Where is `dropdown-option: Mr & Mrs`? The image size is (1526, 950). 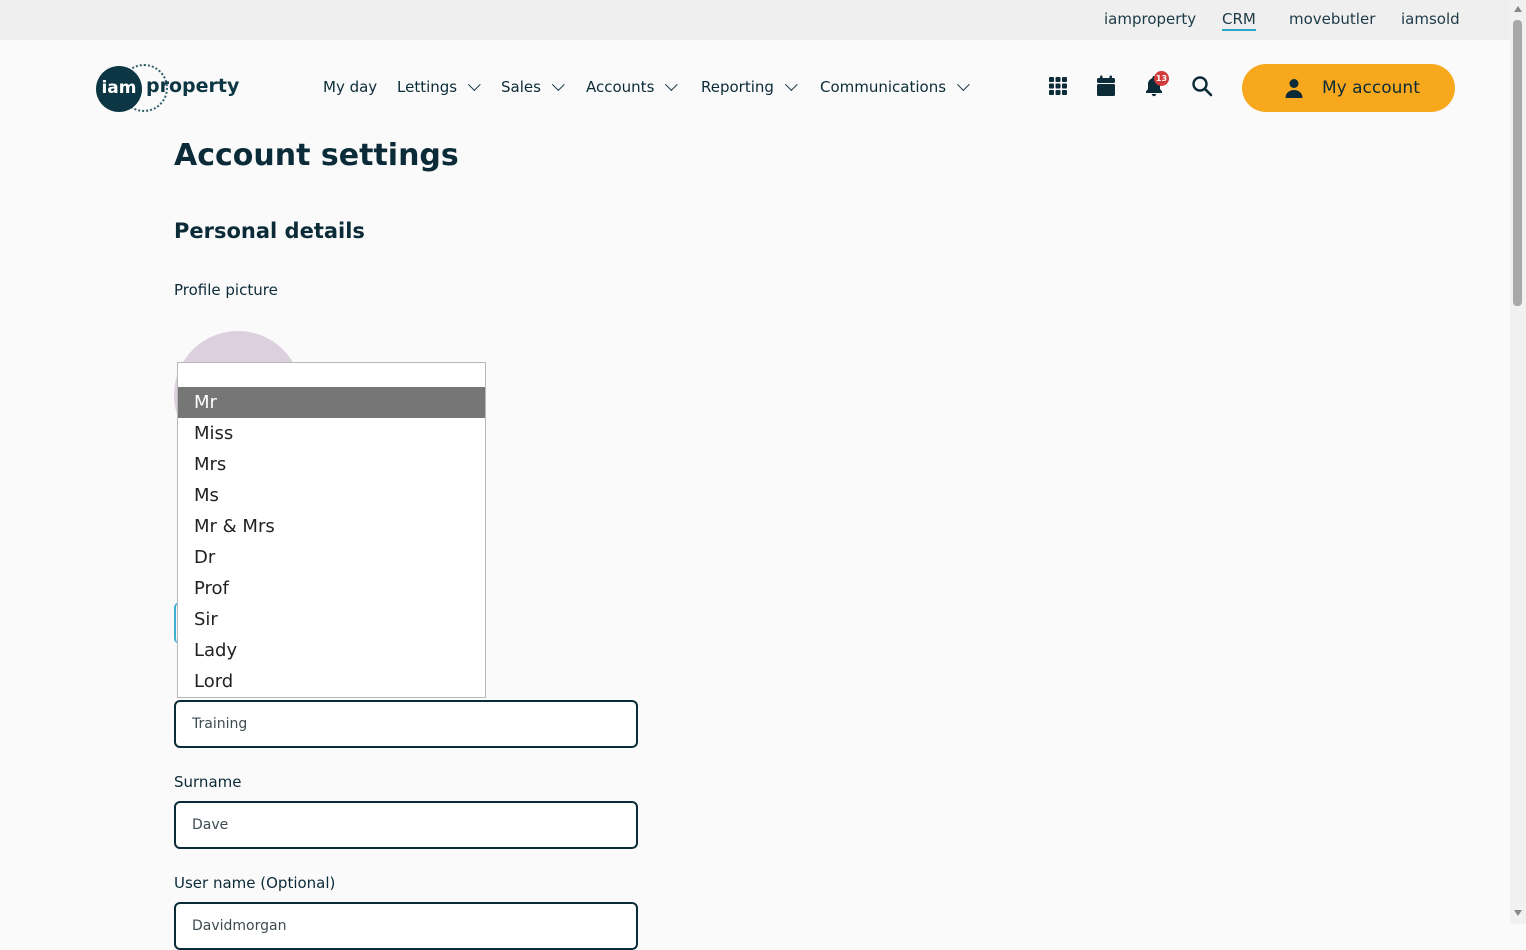
dropdown-option: Mr & Mrs is located at coordinates (331, 526).